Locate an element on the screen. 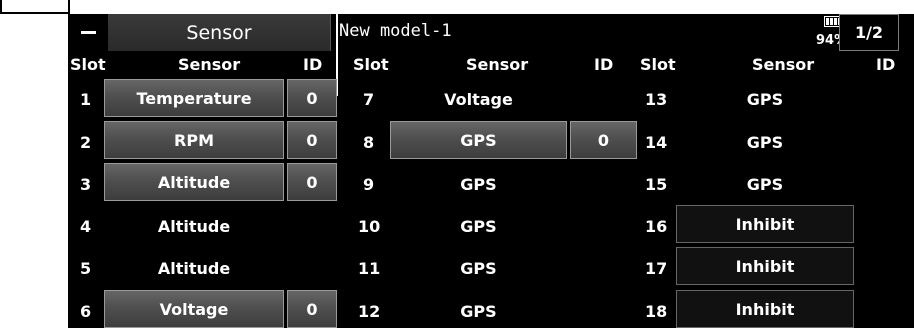  back-button is located at coordinates (88, 32).